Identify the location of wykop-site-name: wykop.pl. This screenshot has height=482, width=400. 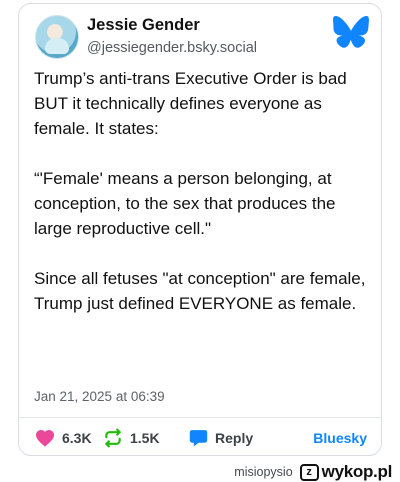
(357, 471).